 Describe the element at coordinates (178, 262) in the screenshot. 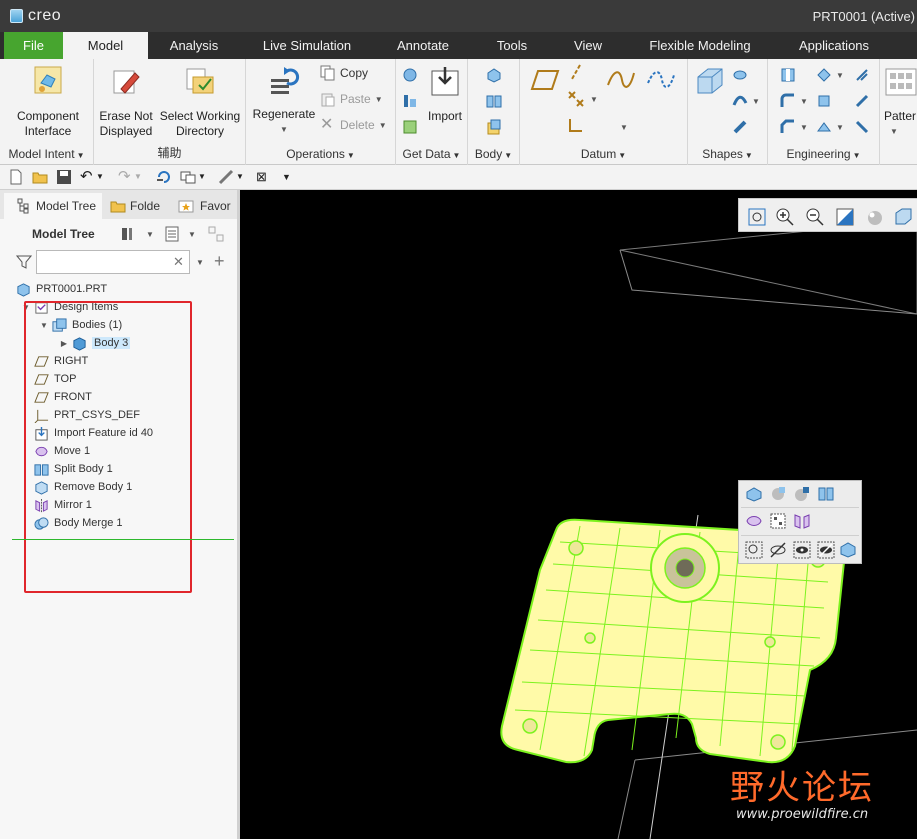

I see `clear-search-icon: ✕` at that location.